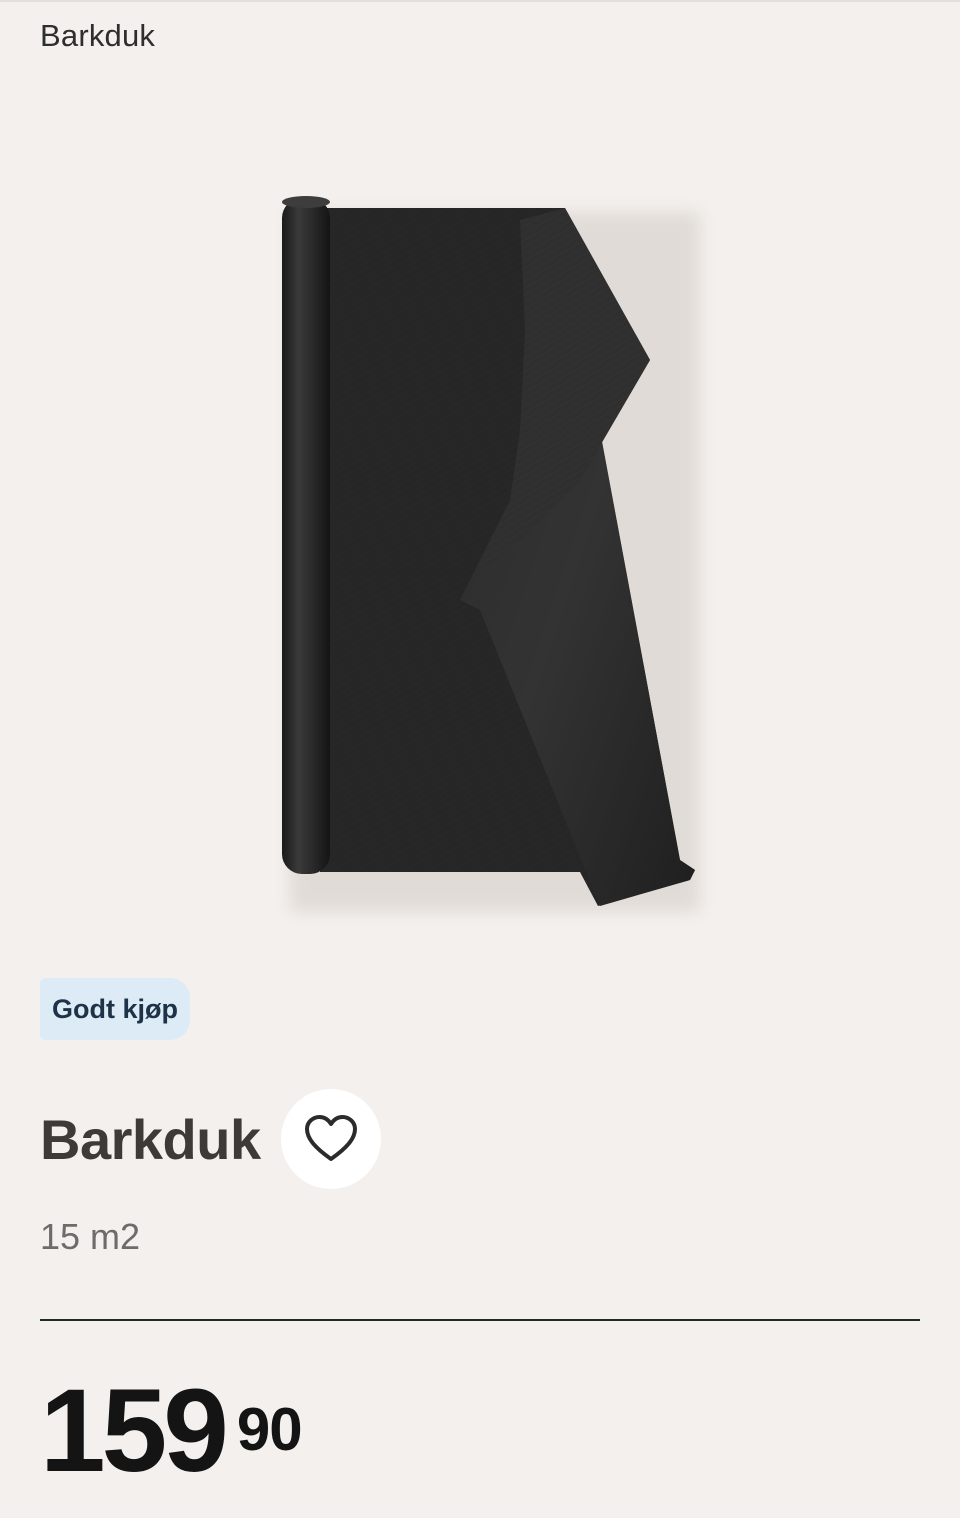  I want to click on favorite-button, so click(330, 1139).